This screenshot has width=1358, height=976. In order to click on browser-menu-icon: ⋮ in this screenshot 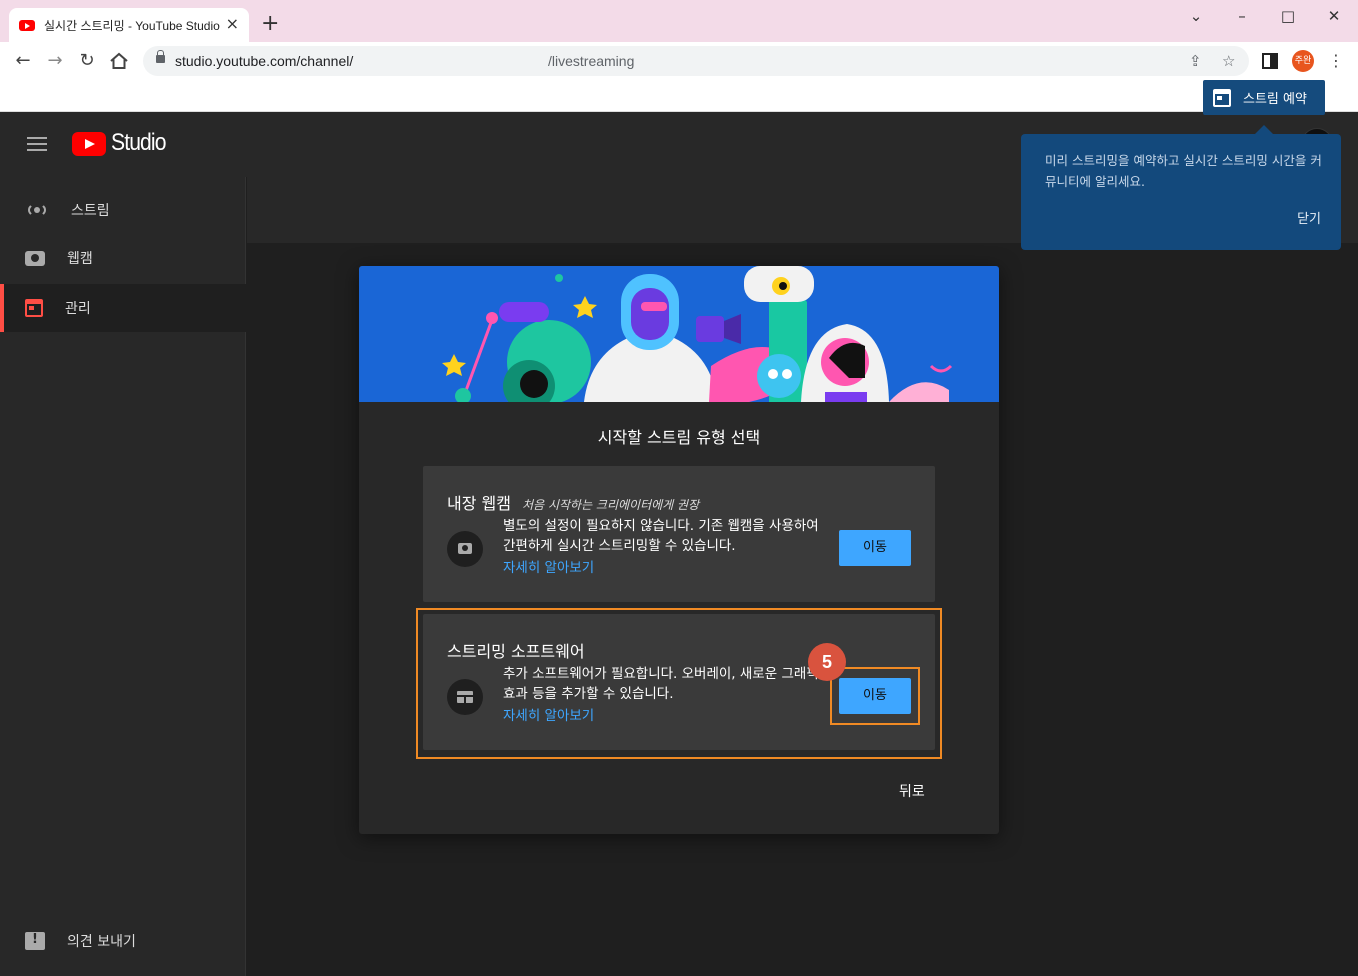, I will do `click(1336, 61)`.